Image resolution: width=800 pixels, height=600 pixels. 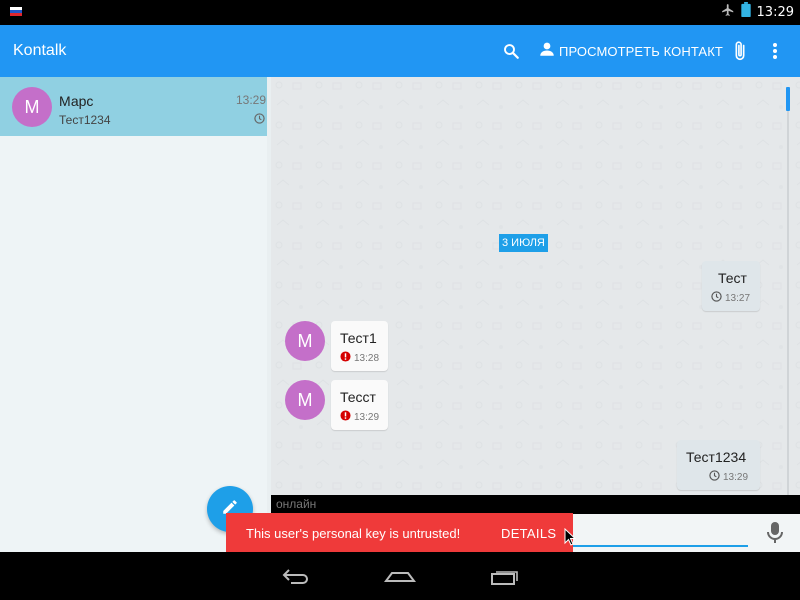 I want to click on message-text: Тест, so click(x=732, y=278).